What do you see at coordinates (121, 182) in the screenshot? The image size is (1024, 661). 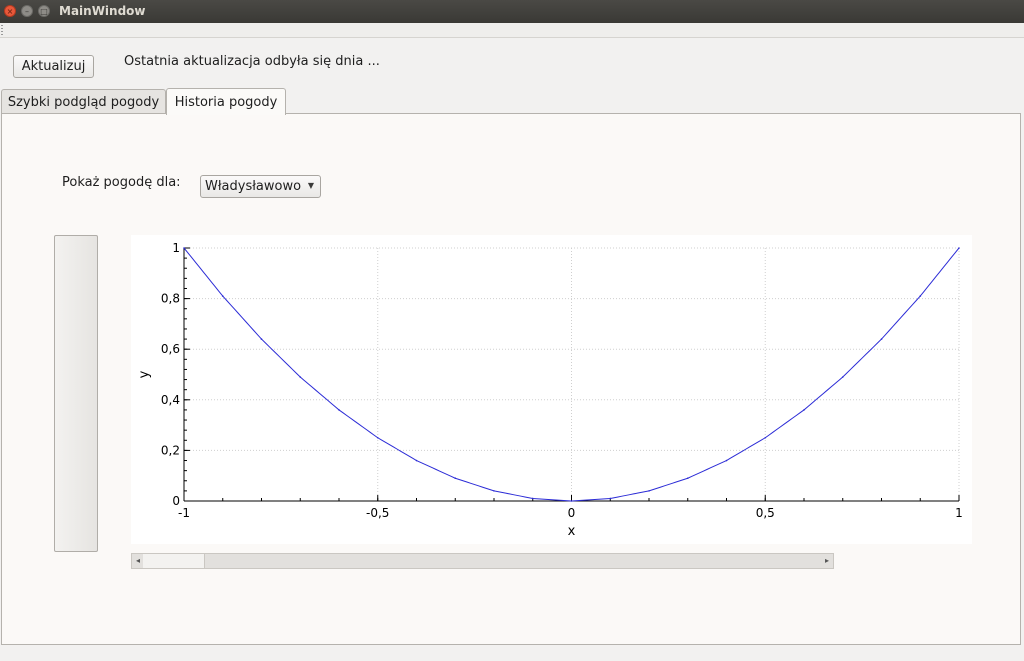 I see `city-label: Pokaż pogodę dla:` at bounding box center [121, 182].